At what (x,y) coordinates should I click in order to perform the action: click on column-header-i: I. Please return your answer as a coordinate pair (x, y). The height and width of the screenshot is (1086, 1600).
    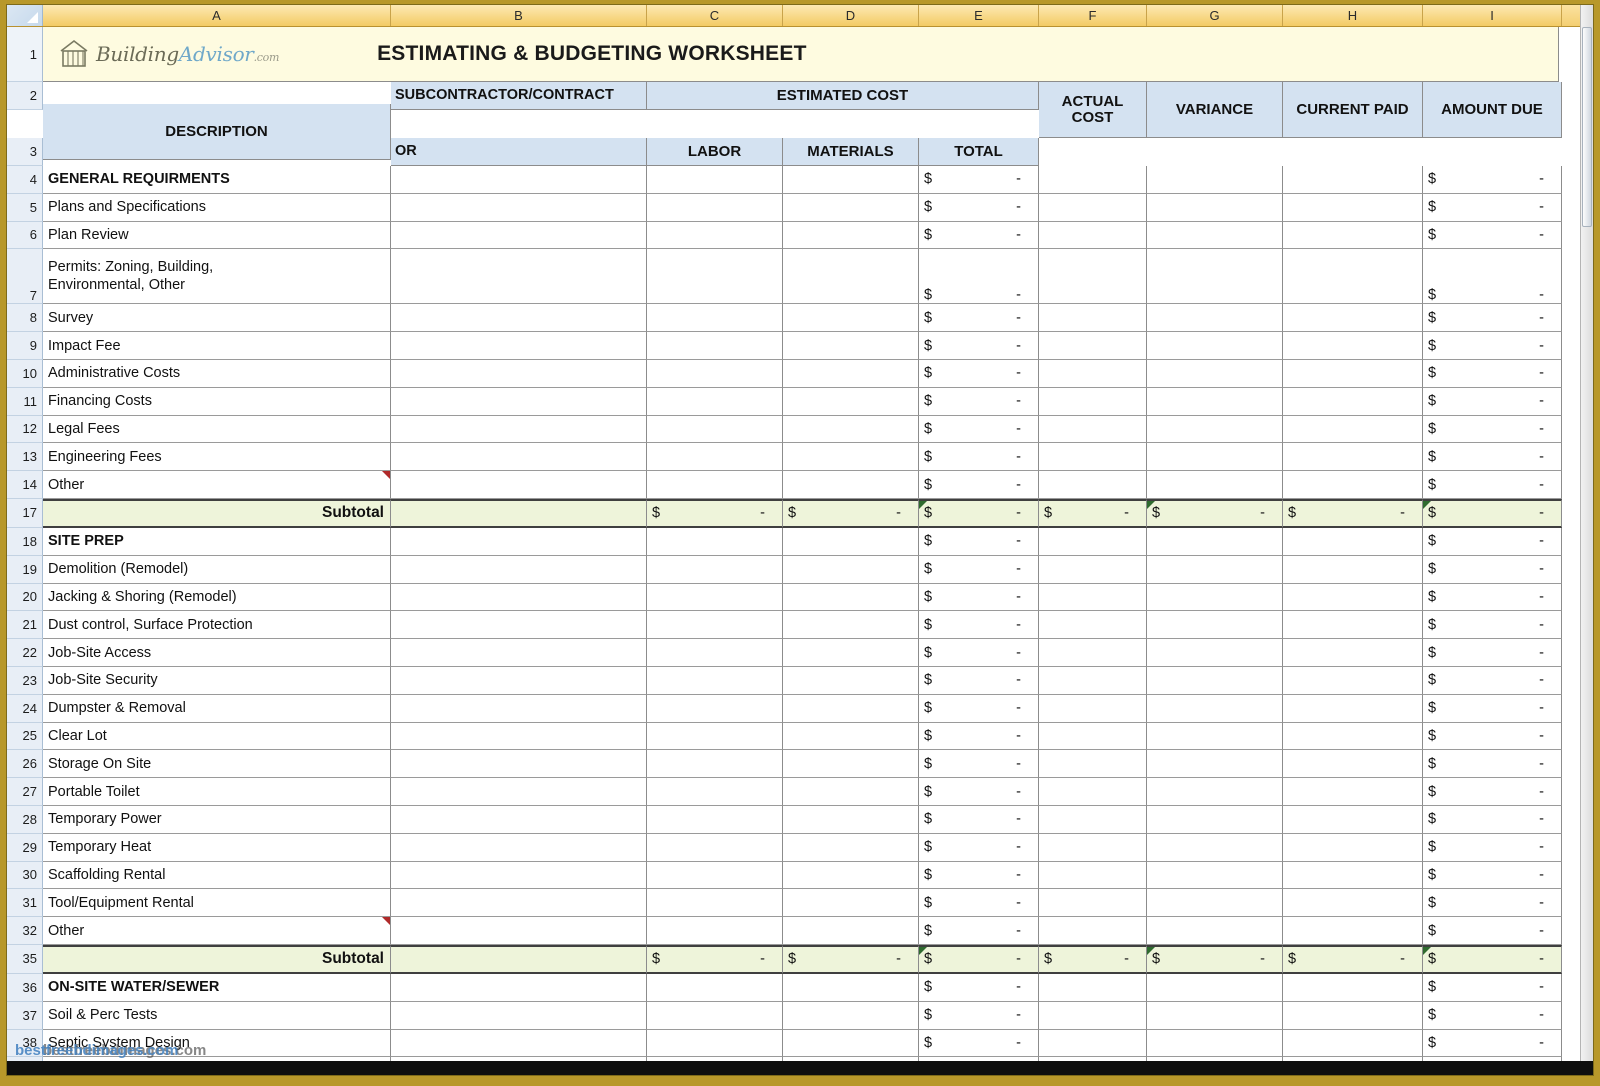
    Looking at the image, I should click on (1492, 15).